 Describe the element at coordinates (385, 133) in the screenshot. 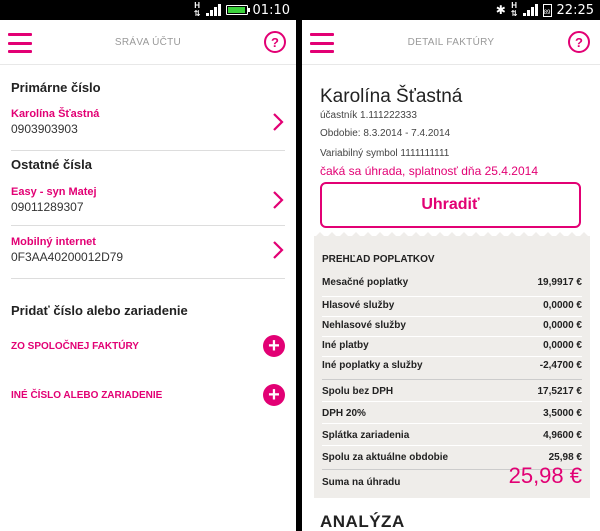

I see `billing-period: Obdobie: 8.3.2014 - 7.4.2014` at that location.